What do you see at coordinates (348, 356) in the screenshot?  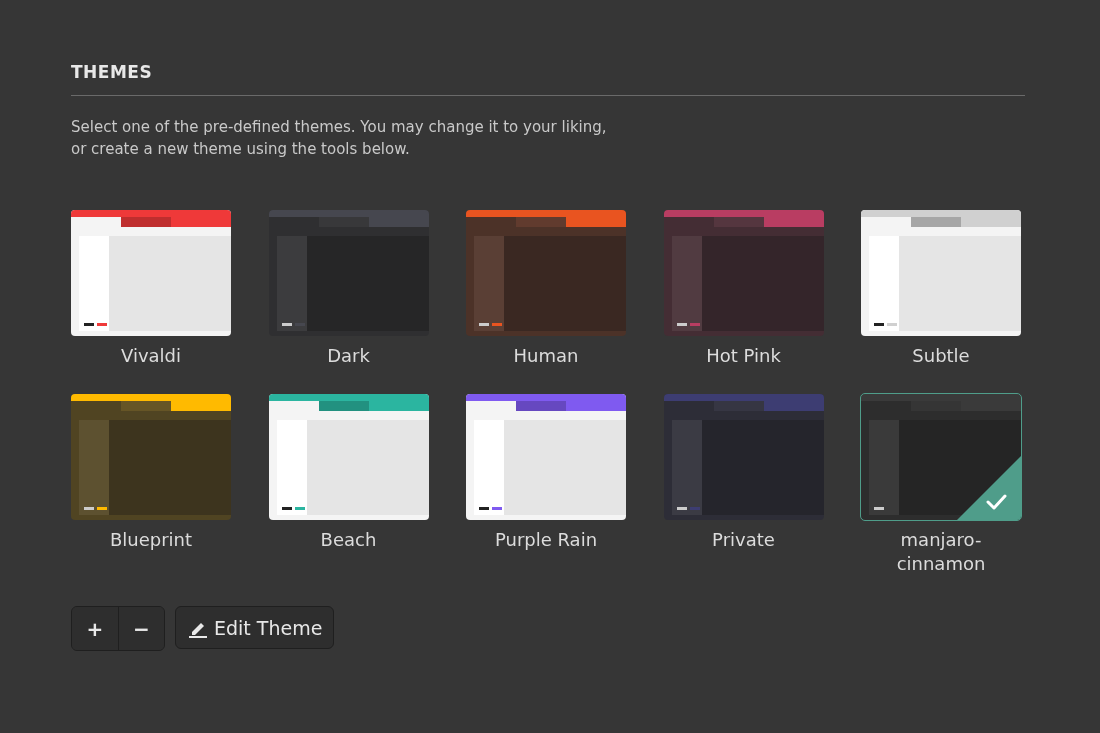 I see `theme-name: Dark` at bounding box center [348, 356].